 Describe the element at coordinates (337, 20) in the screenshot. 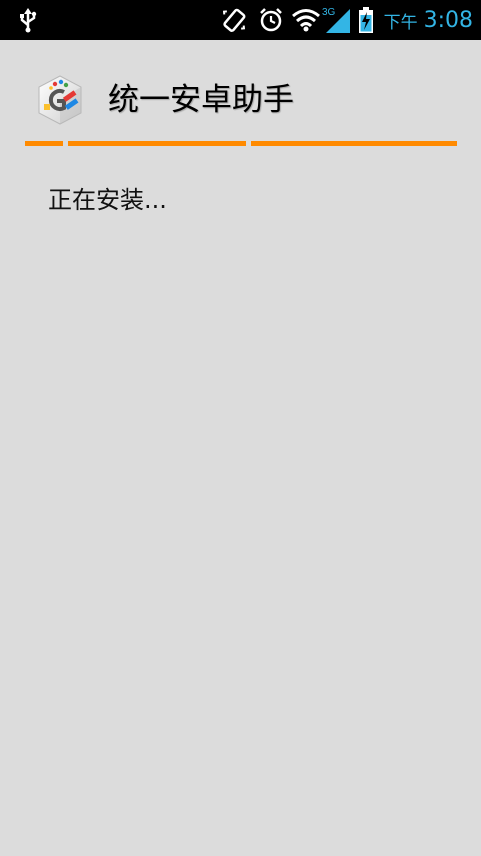

I see `signal-icon: 3G` at that location.